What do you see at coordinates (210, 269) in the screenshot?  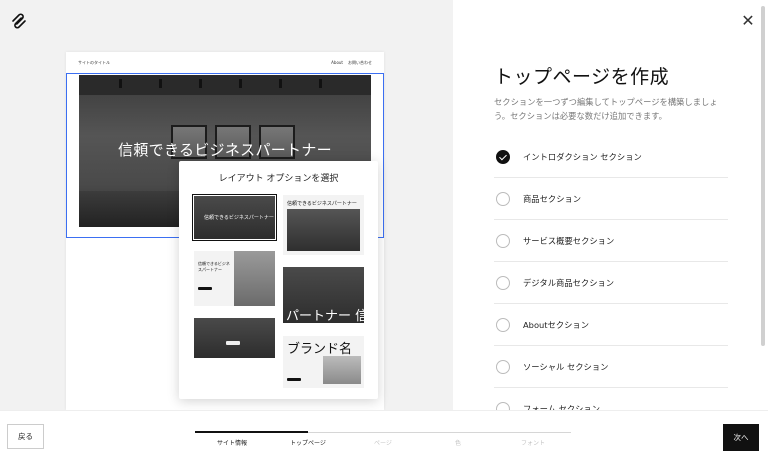 I see `layout-option-text: スパートナー` at bounding box center [210, 269].